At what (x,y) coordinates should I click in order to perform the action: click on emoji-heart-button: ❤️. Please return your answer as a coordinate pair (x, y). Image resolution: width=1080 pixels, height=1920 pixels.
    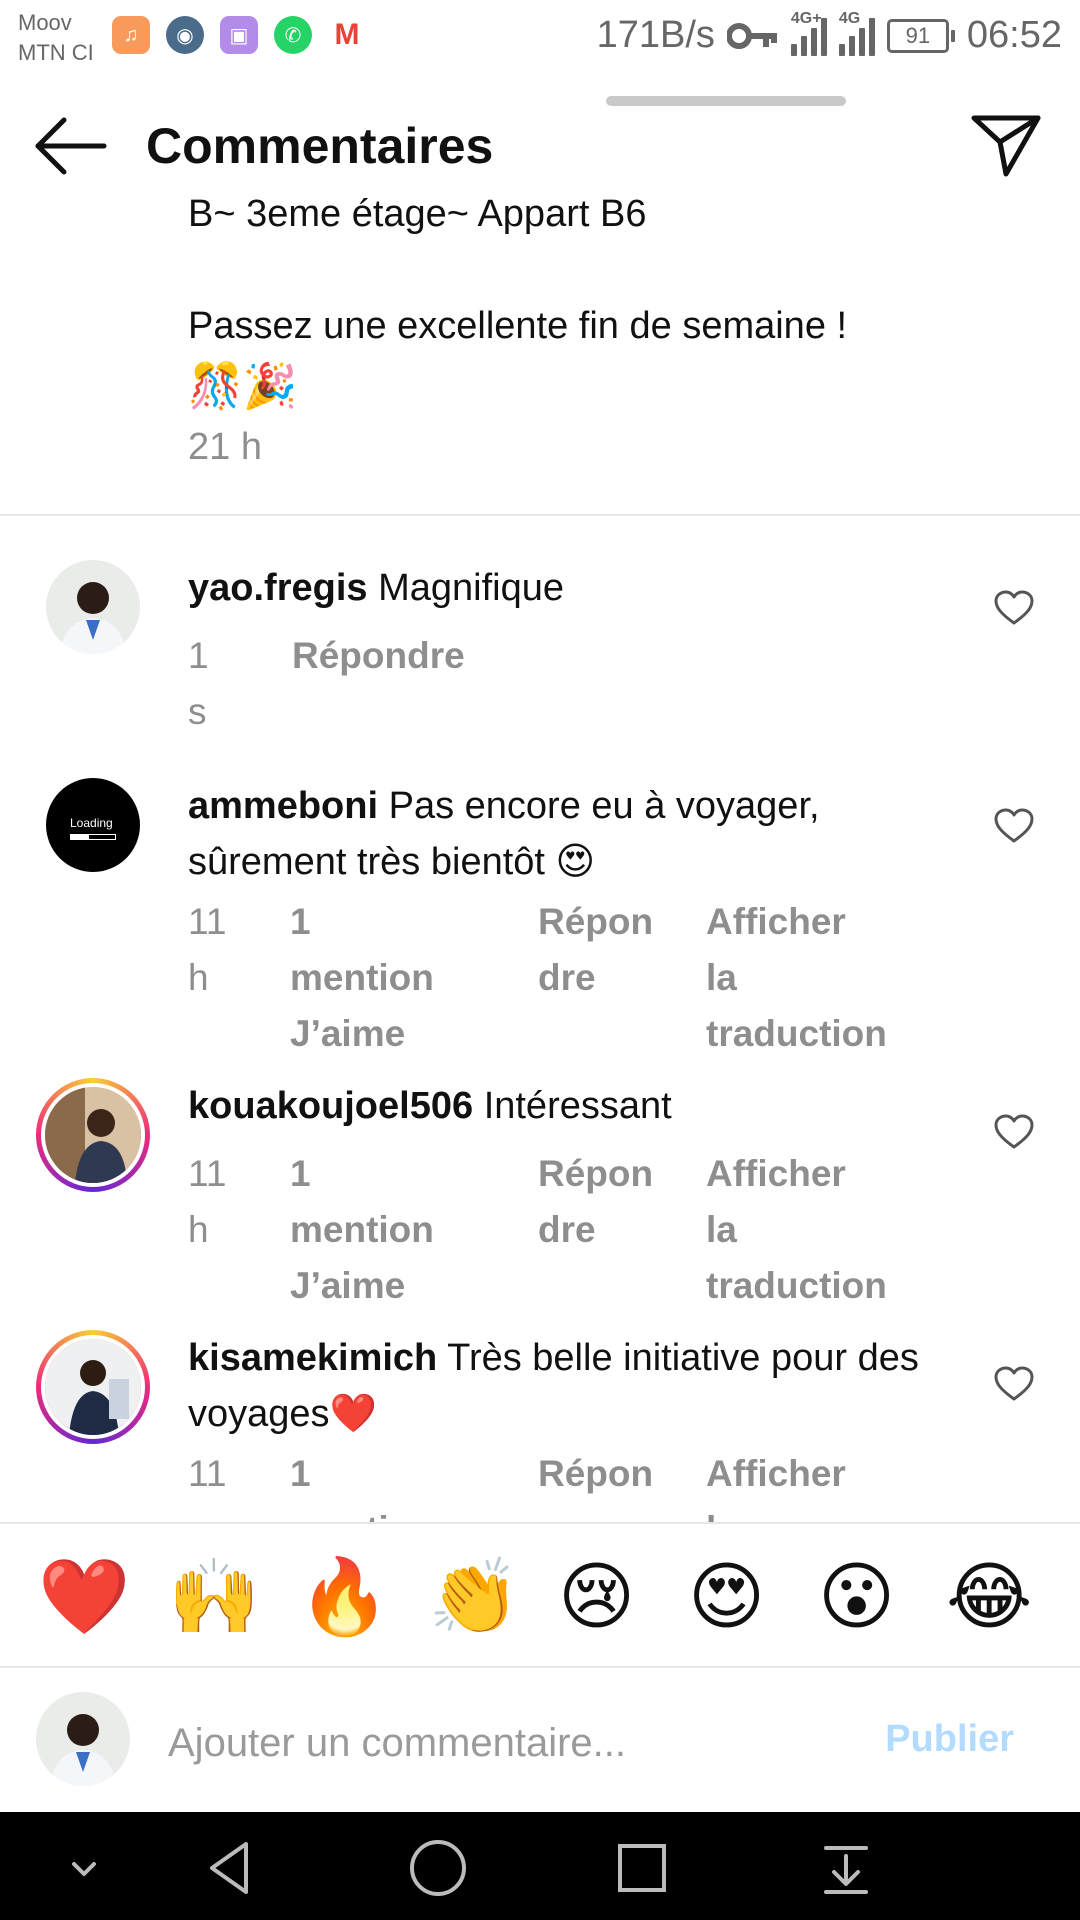
    Looking at the image, I should click on (84, 1597).